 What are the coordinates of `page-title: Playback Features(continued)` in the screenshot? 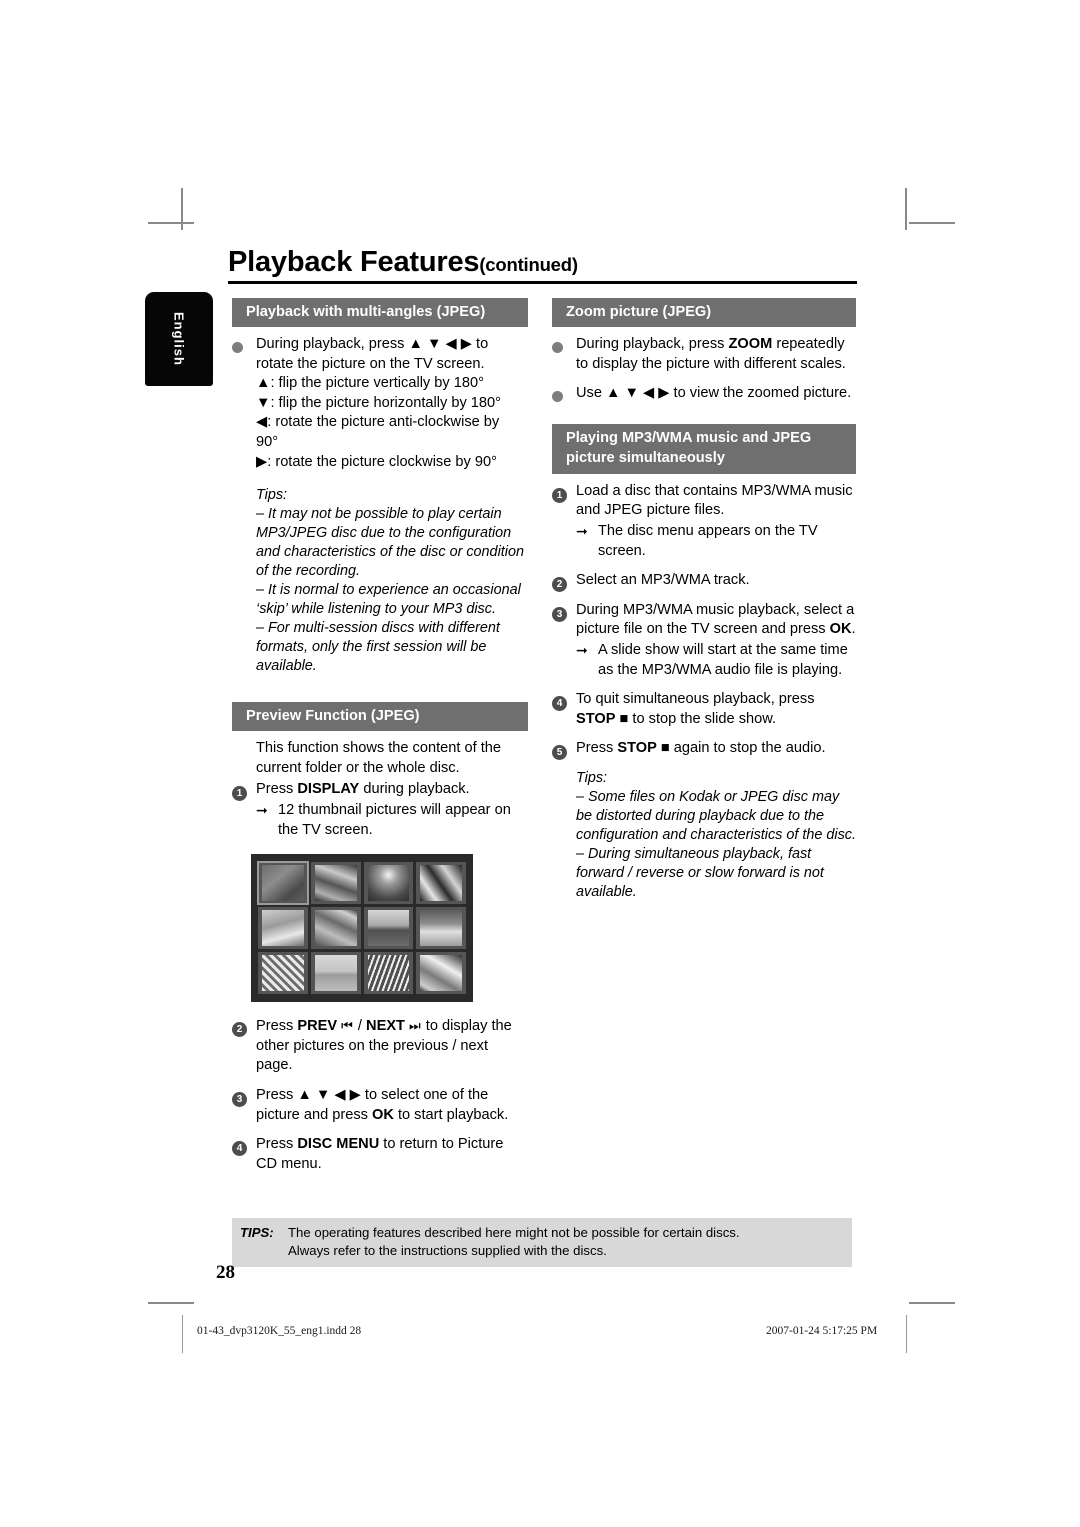 It's located at (543, 262).